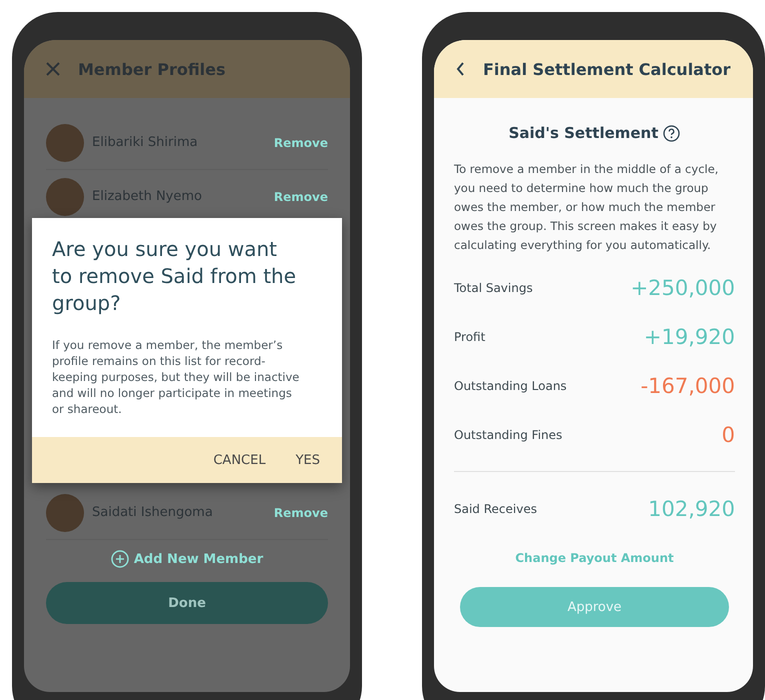 The width and height of the screenshot is (765, 700). What do you see at coordinates (176, 377) in the screenshot?
I see `dialog-message: If you remove a member, the member’s profile remains on this list for record-keeping purposes, but they will be inactive and will no longer participate in meetings or shareout.` at bounding box center [176, 377].